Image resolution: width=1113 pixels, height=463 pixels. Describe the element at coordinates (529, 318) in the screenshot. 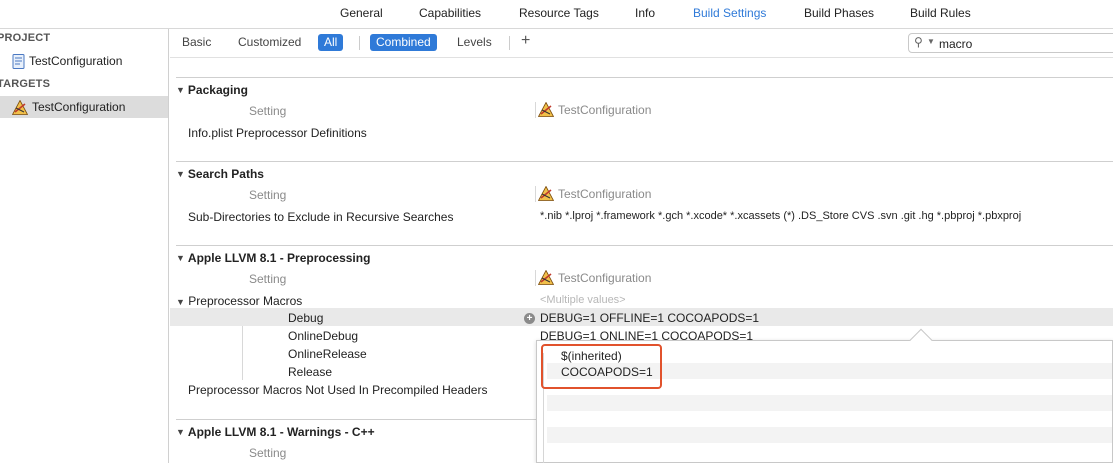

I see `add-value-icon: +` at that location.